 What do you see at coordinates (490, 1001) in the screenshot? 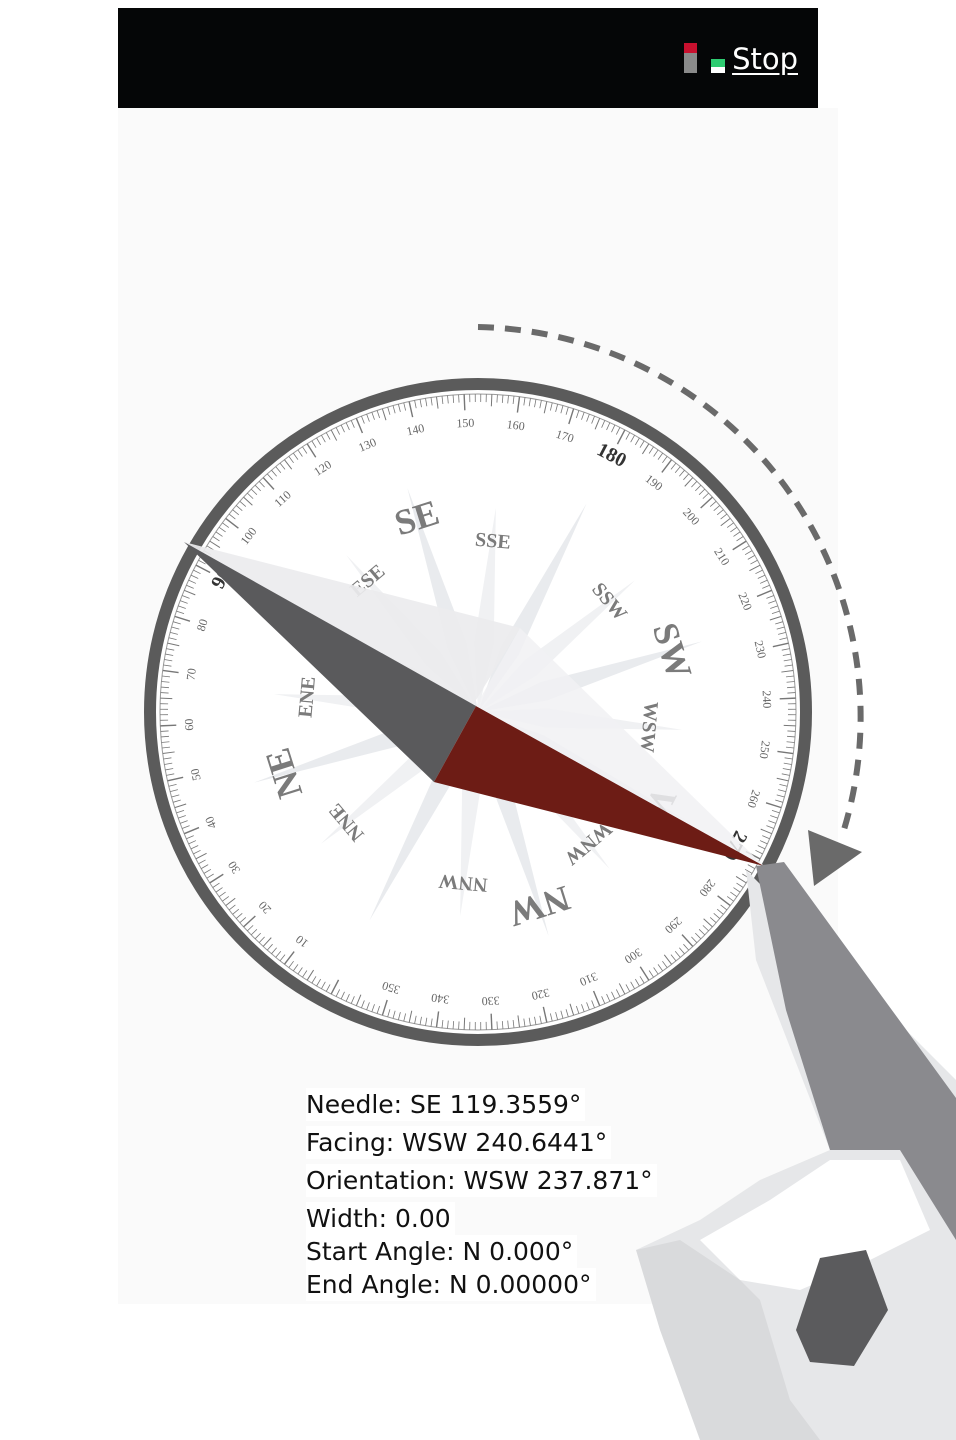
I see `degree-label: 330` at bounding box center [490, 1001].